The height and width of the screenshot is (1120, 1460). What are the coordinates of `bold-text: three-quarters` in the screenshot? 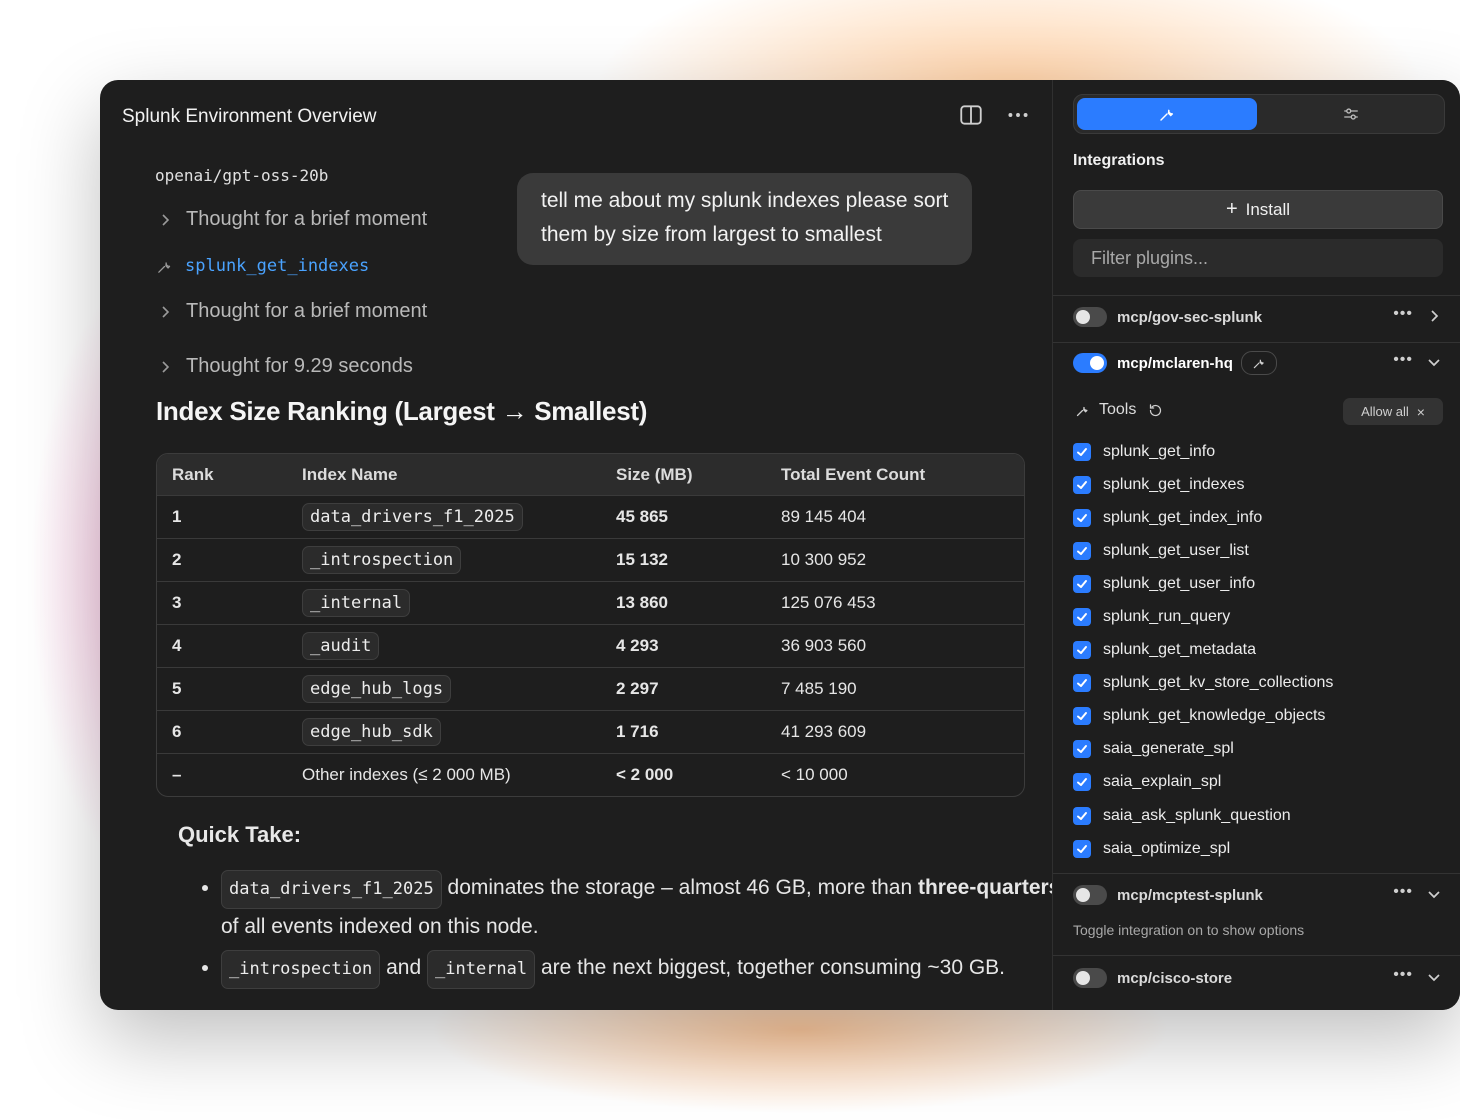 It's located at (989, 887).